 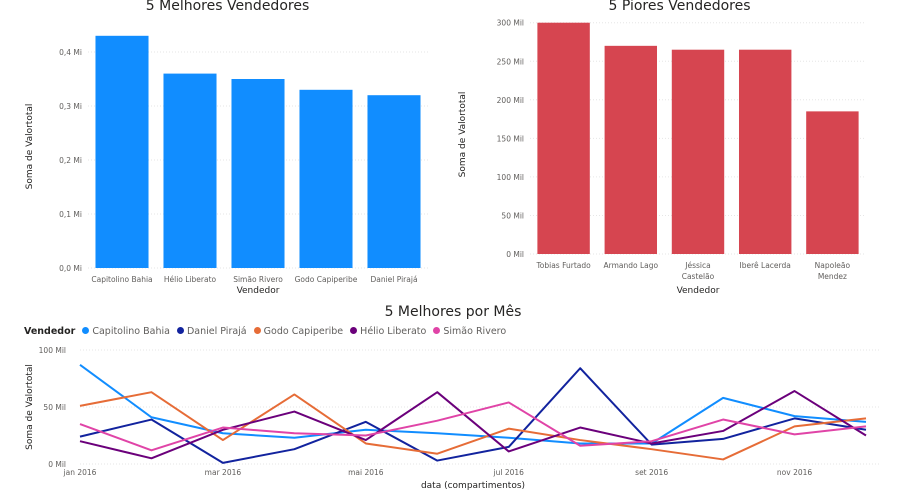 What do you see at coordinates (366, 472) in the screenshot?
I see `x-tick-label: mai 2016` at bounding box center [366, 472].